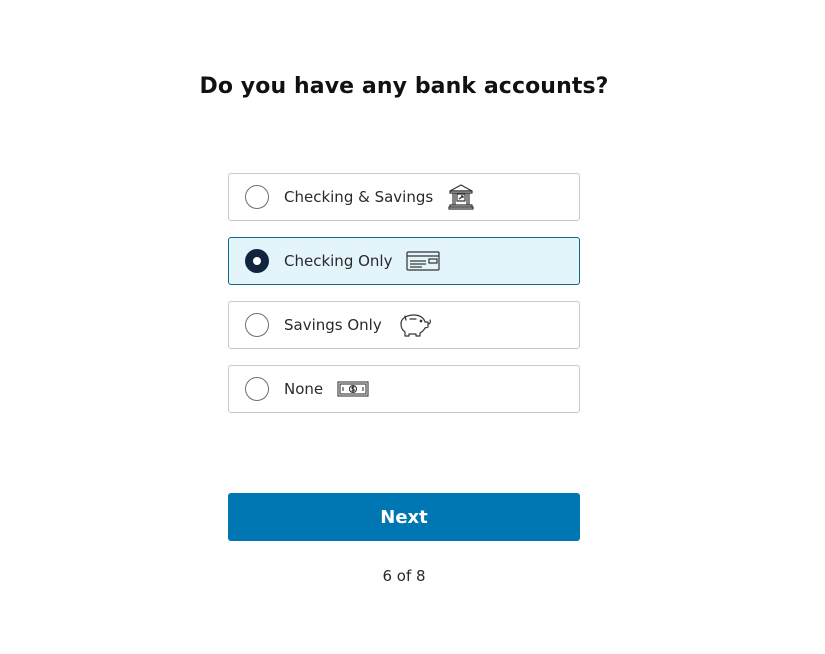  What do you see at coordinates (359, 197) in the screenshot?
I see `option-label: Checking & Savings` at bounding box center [359, 197].